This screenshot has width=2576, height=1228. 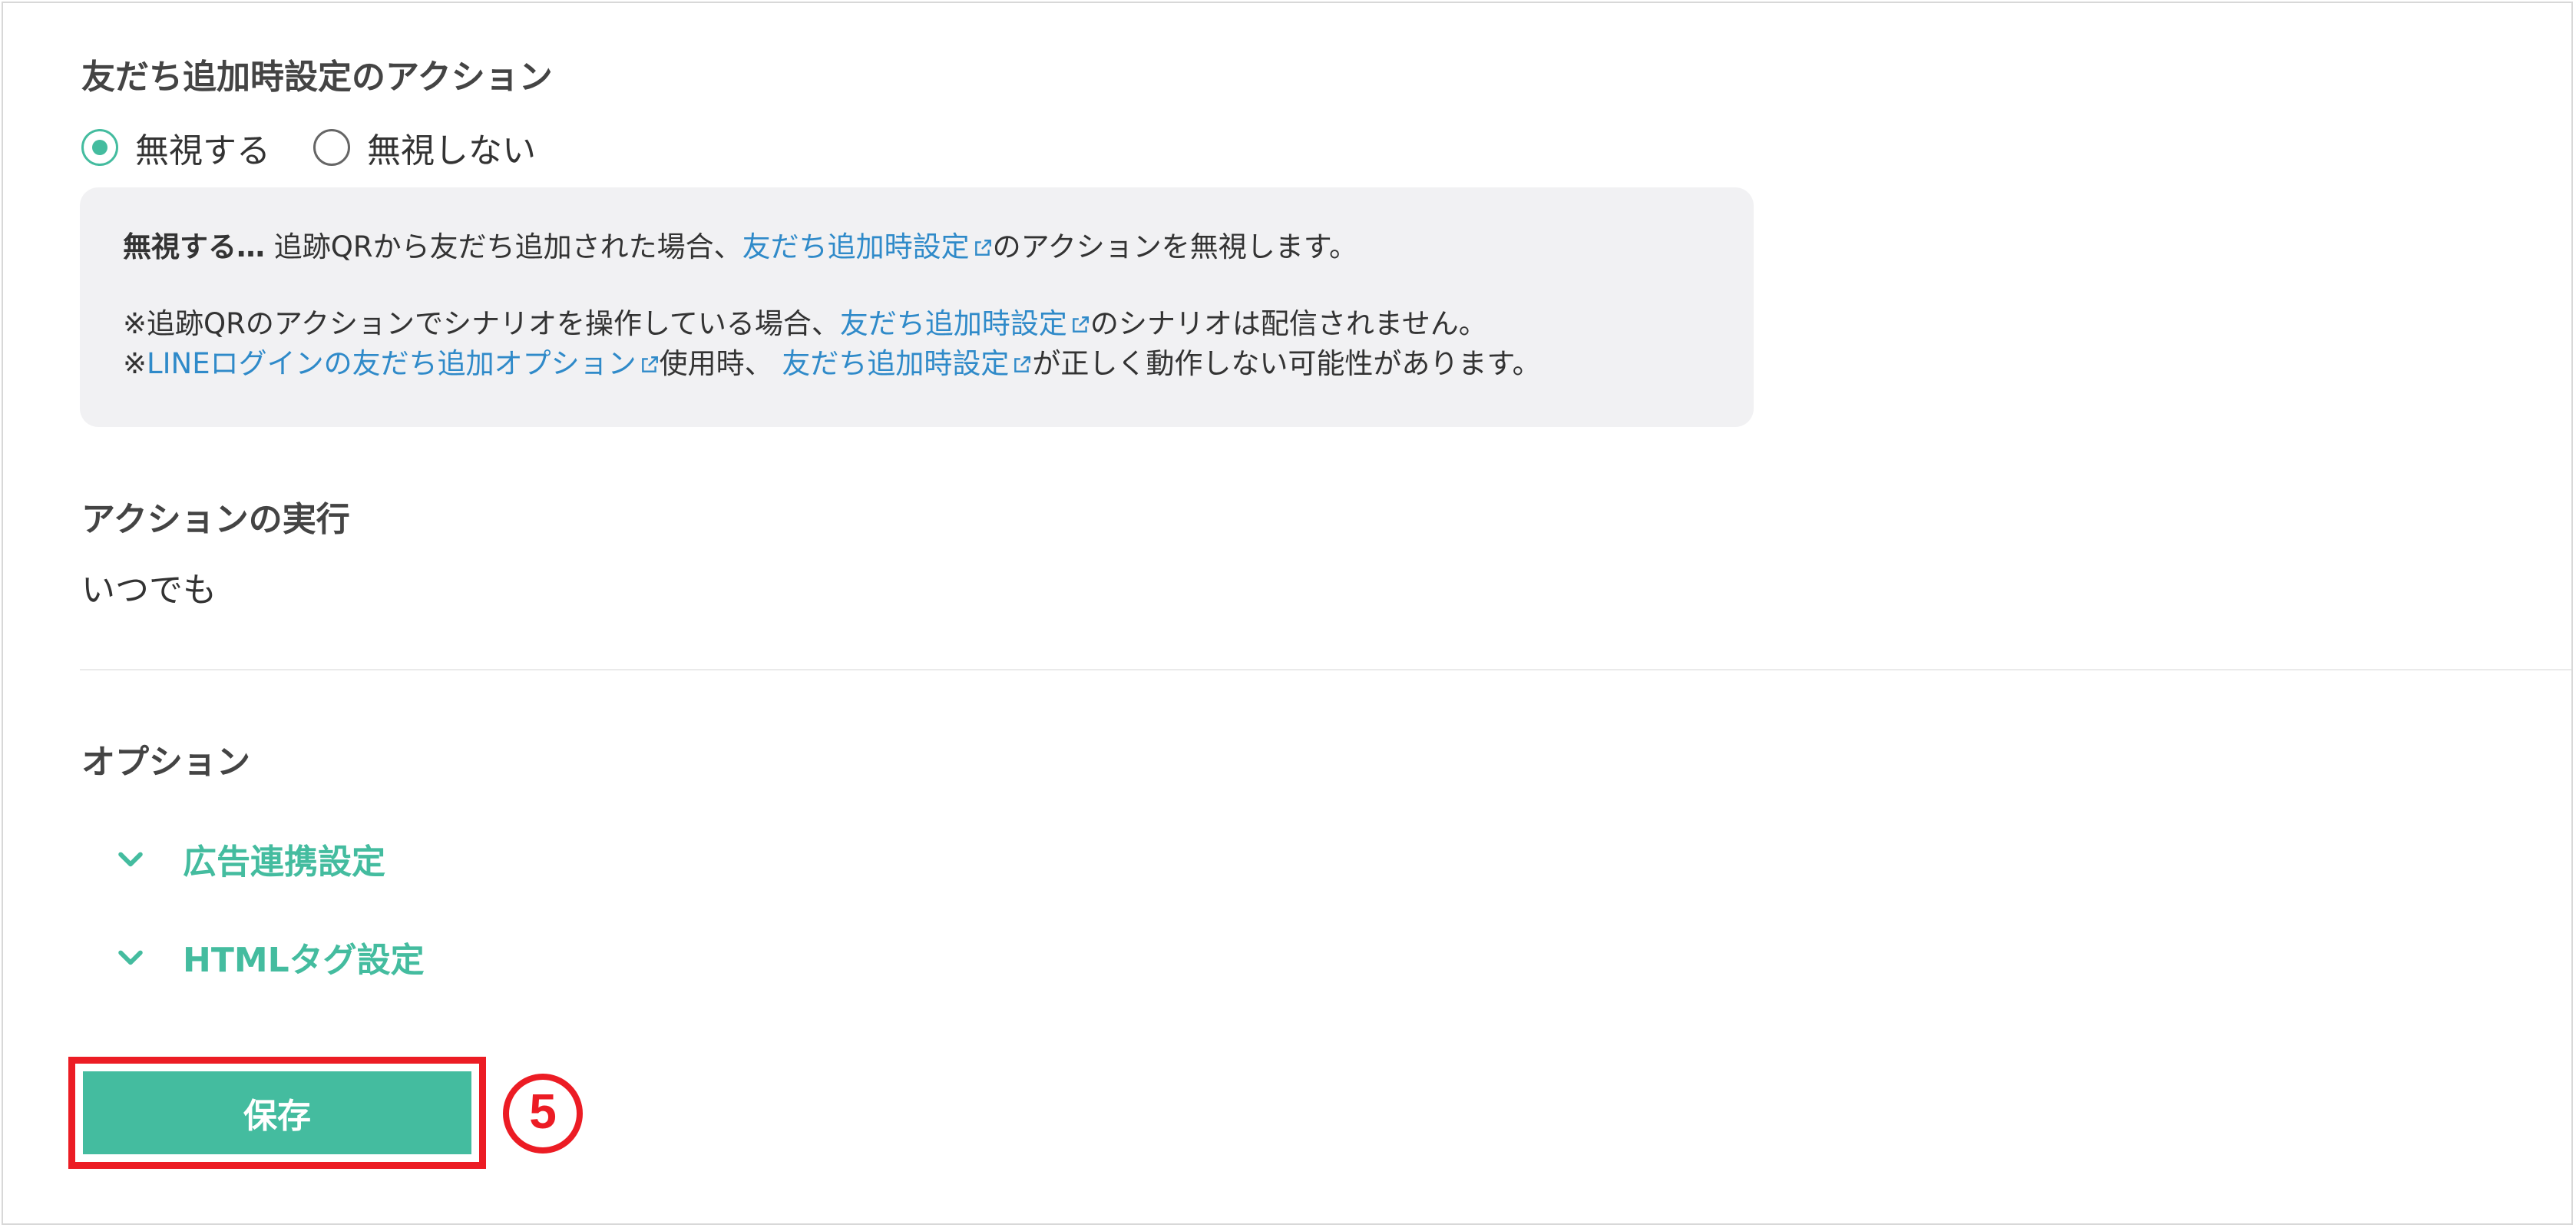 What do you see at coordinates (953, 324) in the screenshot?
I see `friend-add-settings-link-2-label: 友だち追加時設定` at bounding box center [953, 324].